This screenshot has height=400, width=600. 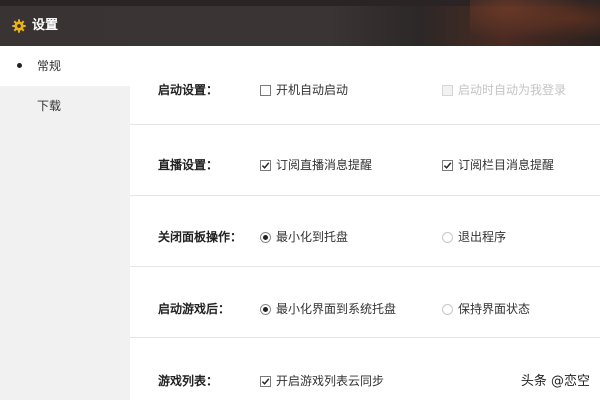 I want to click on cloud-sync-checkbox: 开启游戏列表云同步, so click(x=322, y=381).